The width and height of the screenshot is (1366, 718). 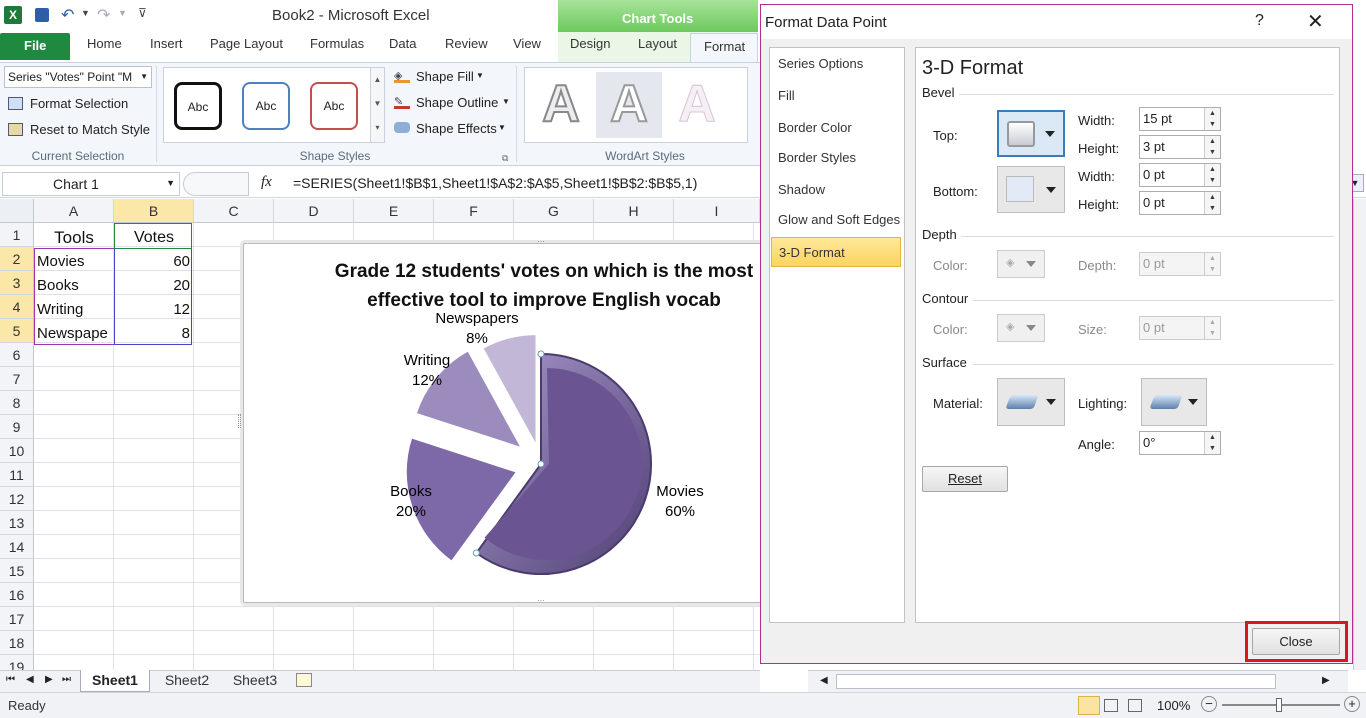 What do you see at coordinates (74, 211) in the screenshot?
I see `column-header-a: A` at bounding box center [74, 211].